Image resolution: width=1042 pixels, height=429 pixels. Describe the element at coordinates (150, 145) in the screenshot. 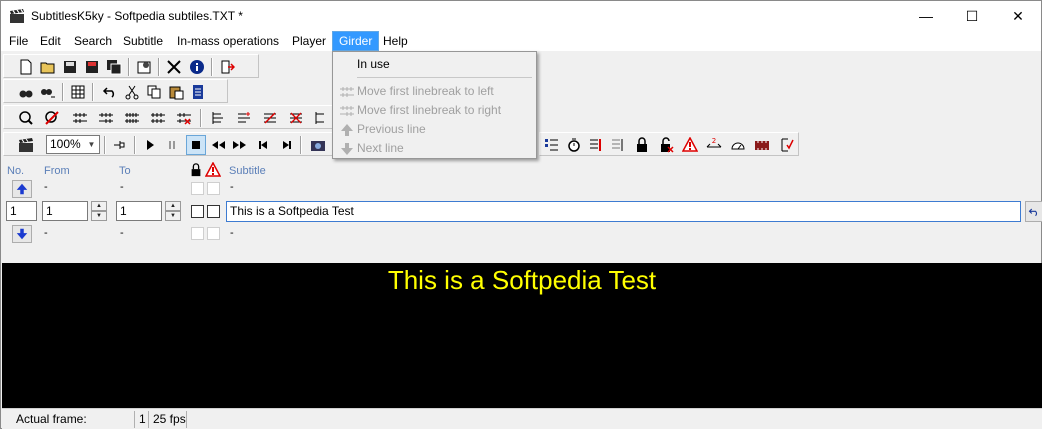

I see `play-icon` at that location.